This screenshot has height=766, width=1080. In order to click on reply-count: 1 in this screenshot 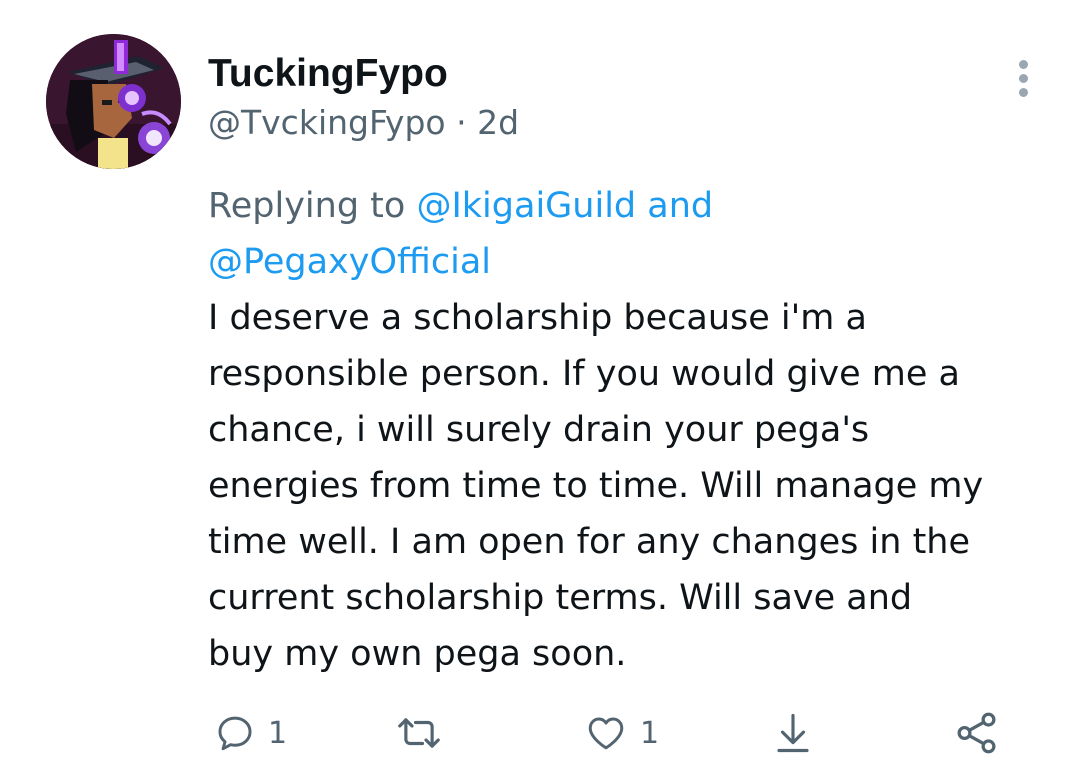, I will do `click(278, 733)`.